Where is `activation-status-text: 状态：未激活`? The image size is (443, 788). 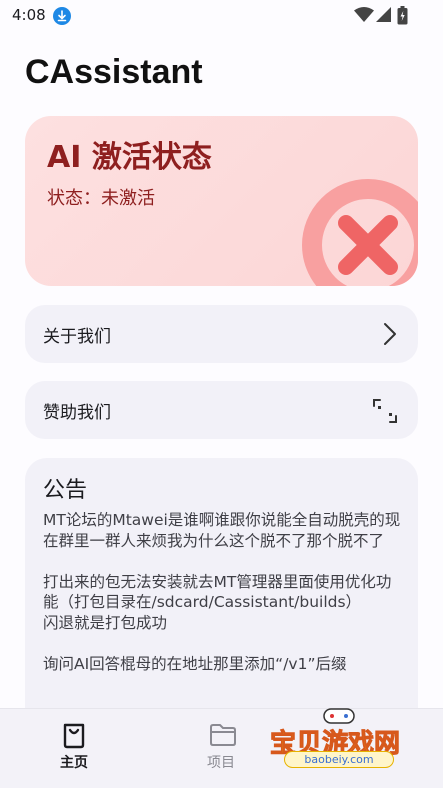 activation-status-text: 状态：未激活 is located at coordinates (101, 198).